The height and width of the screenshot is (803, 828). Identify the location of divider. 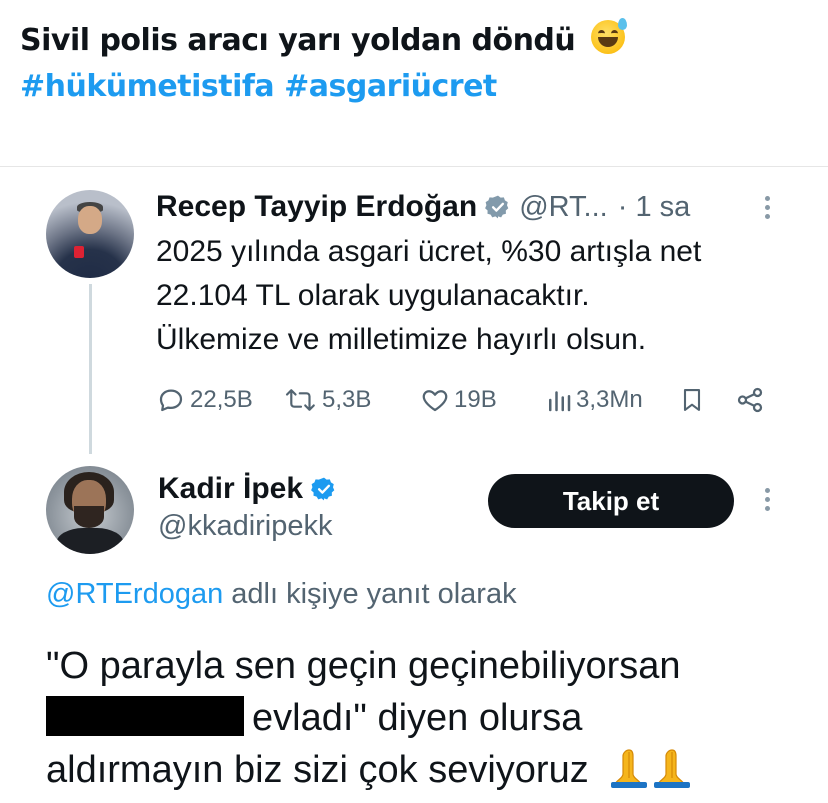
(414, 166).